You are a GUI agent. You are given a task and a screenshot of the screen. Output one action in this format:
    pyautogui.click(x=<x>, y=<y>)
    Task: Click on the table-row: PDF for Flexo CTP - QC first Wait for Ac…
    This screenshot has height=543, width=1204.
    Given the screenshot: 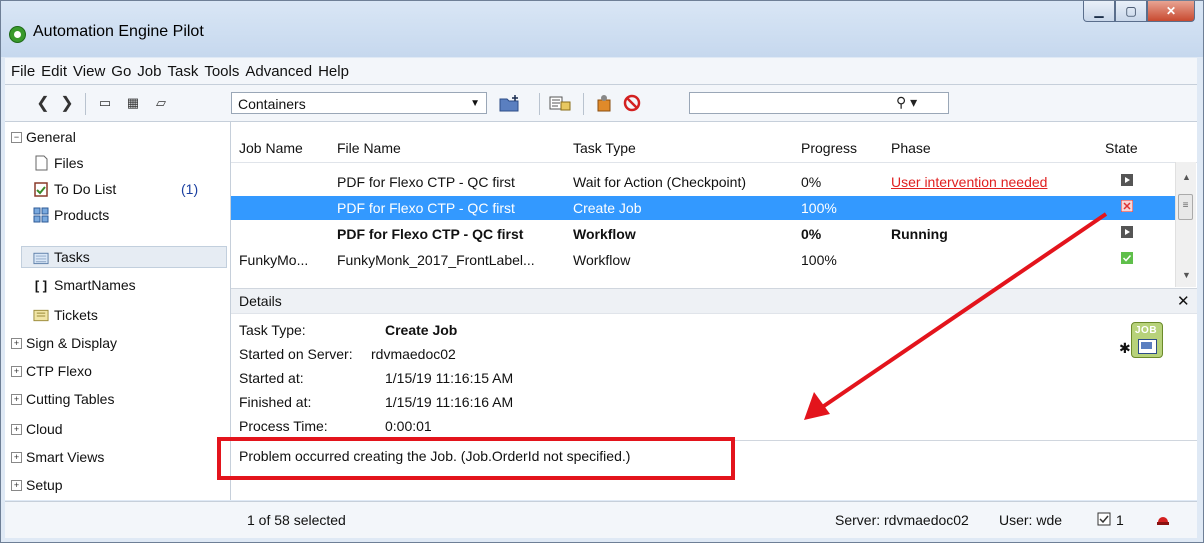 What is the action you would take?
    pyautogui.click(x=703, y=182)
    